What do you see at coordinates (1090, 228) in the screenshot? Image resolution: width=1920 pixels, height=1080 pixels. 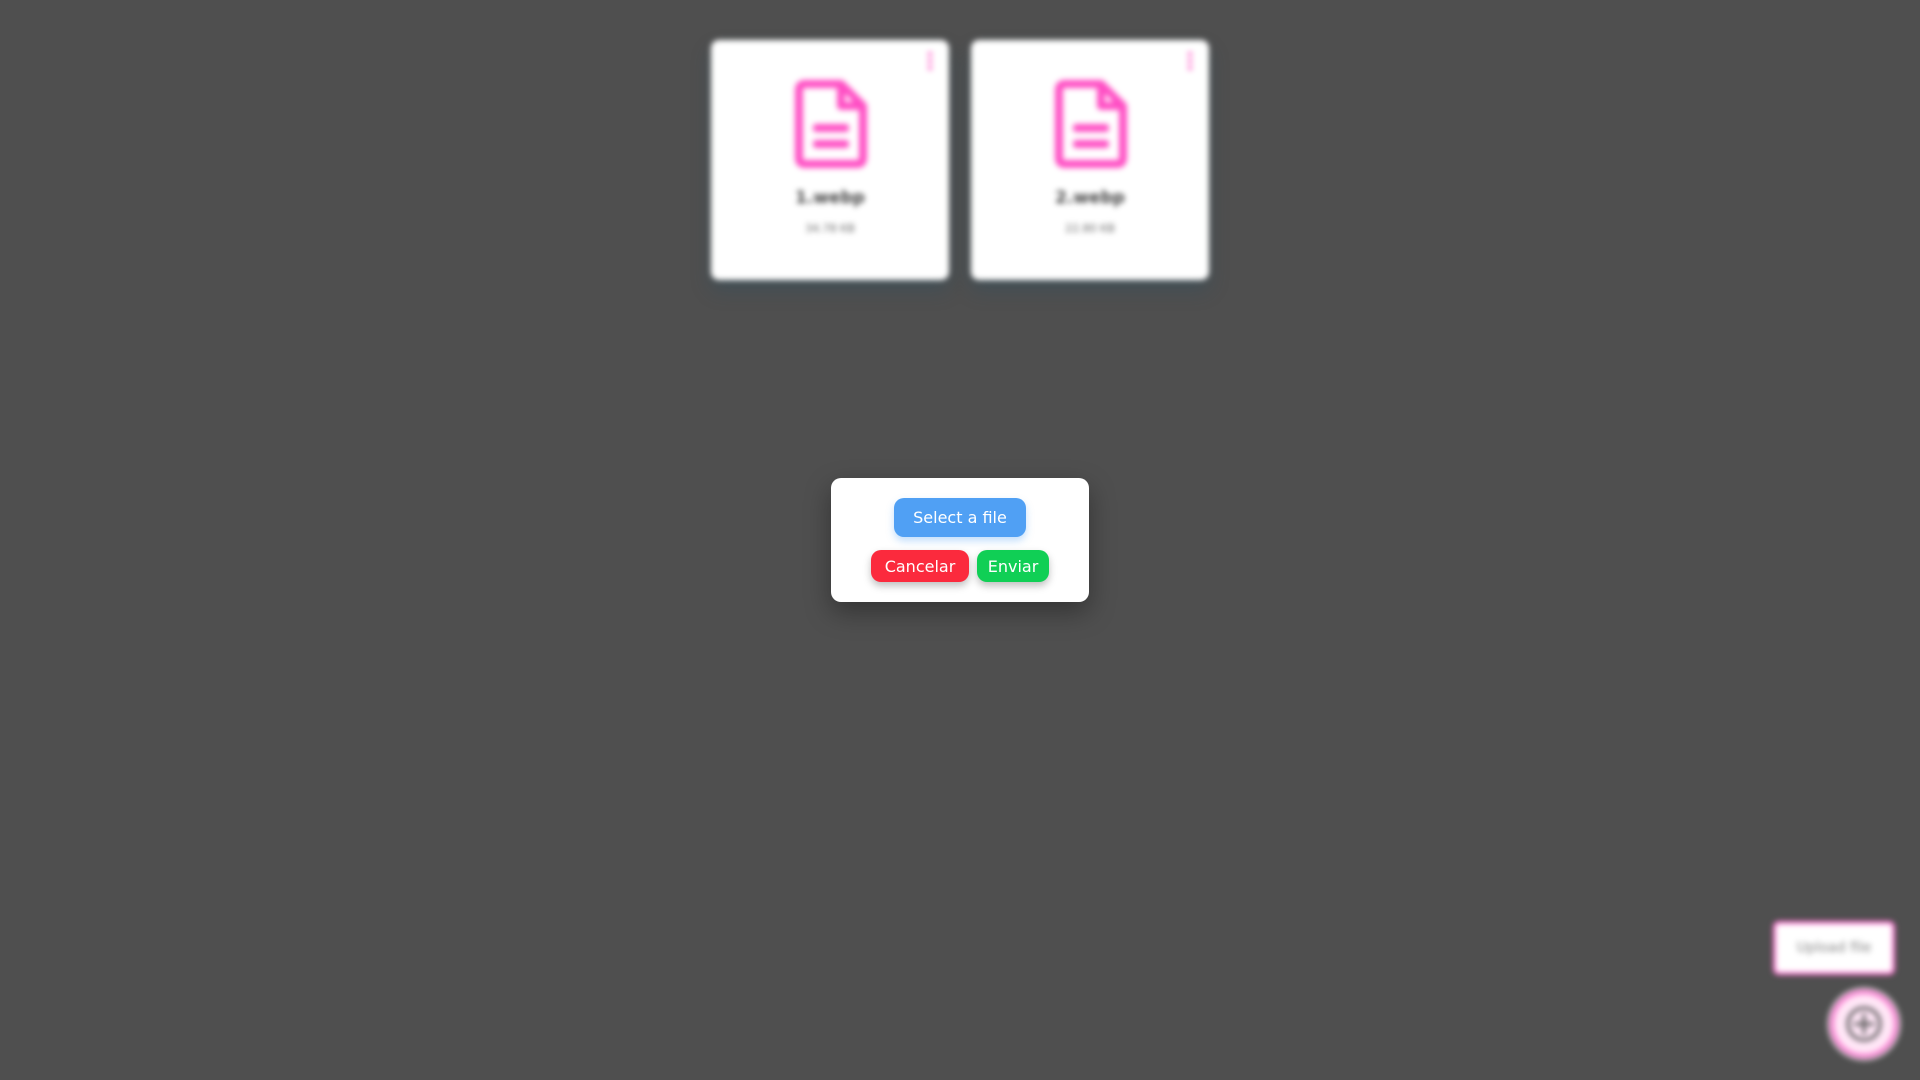 I see `file-size: 22.80 KB` at bounding box center [1090, 228].